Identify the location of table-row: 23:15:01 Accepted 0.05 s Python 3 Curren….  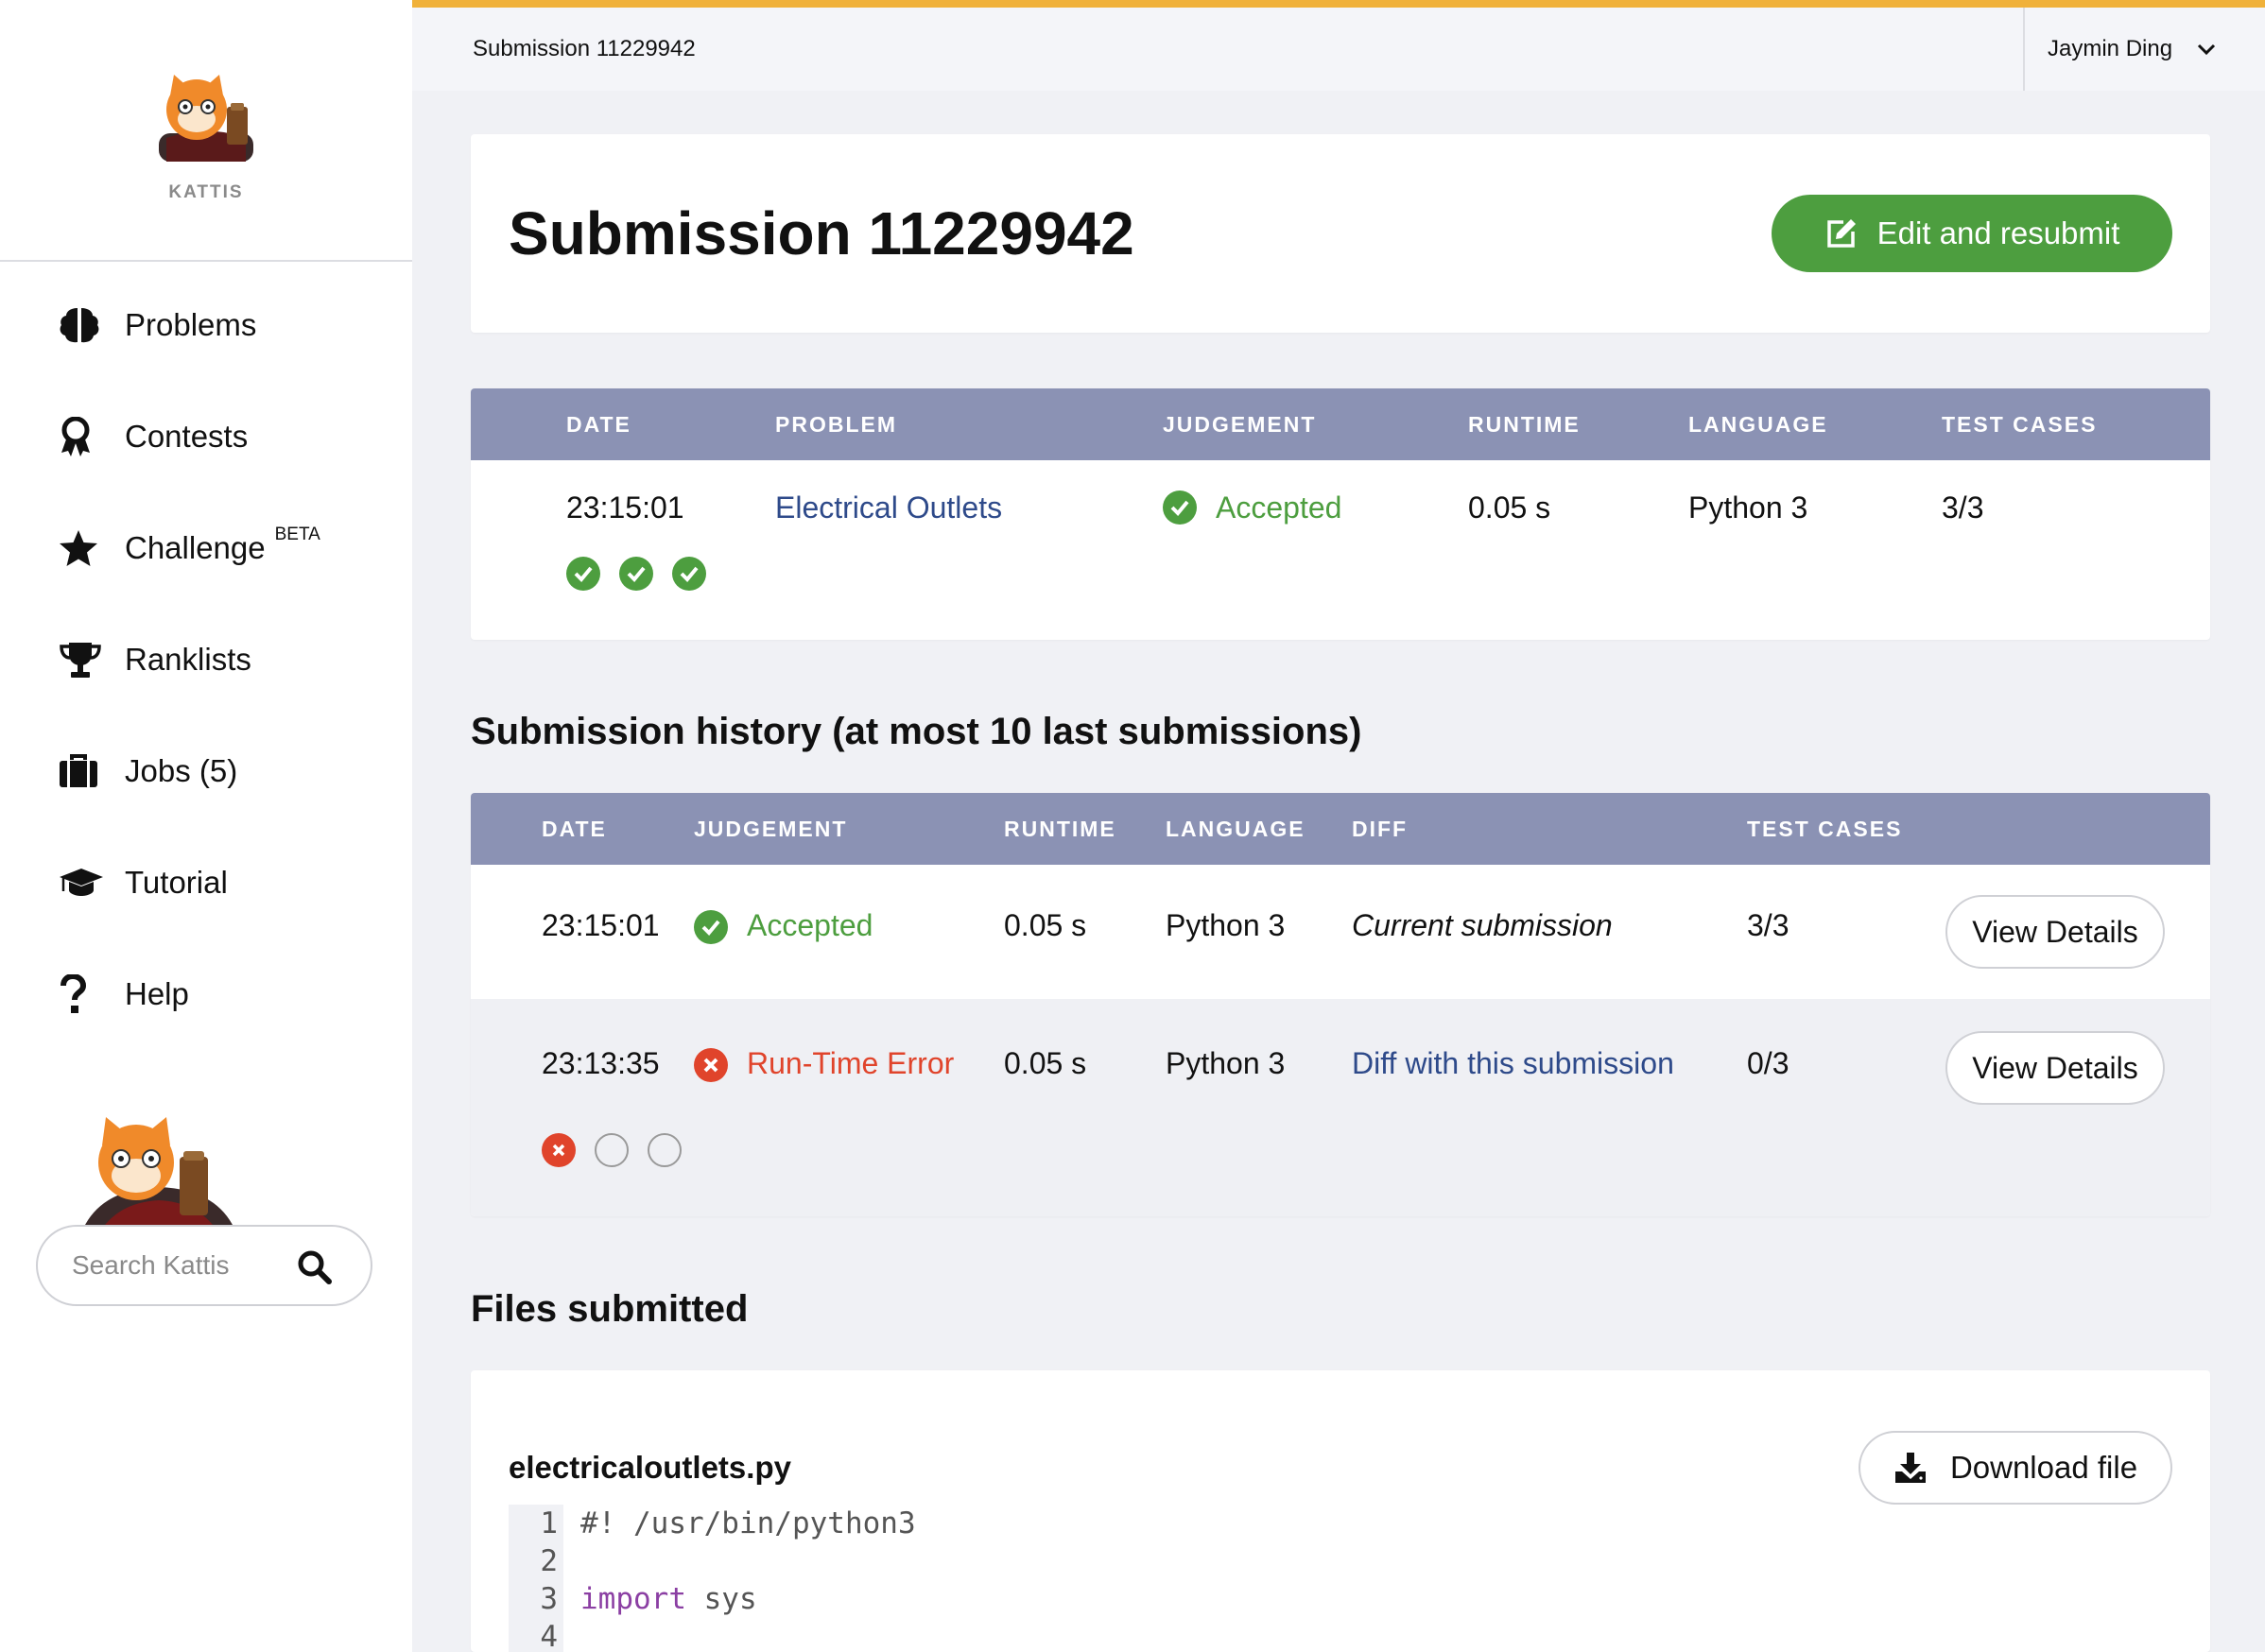
(1340, 932).